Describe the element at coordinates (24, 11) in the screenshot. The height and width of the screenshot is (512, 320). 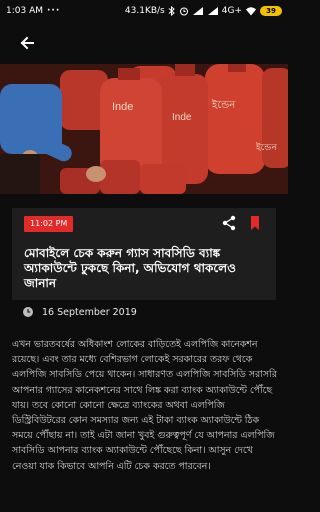
I see `status-time: 1:03 AM` at that location.